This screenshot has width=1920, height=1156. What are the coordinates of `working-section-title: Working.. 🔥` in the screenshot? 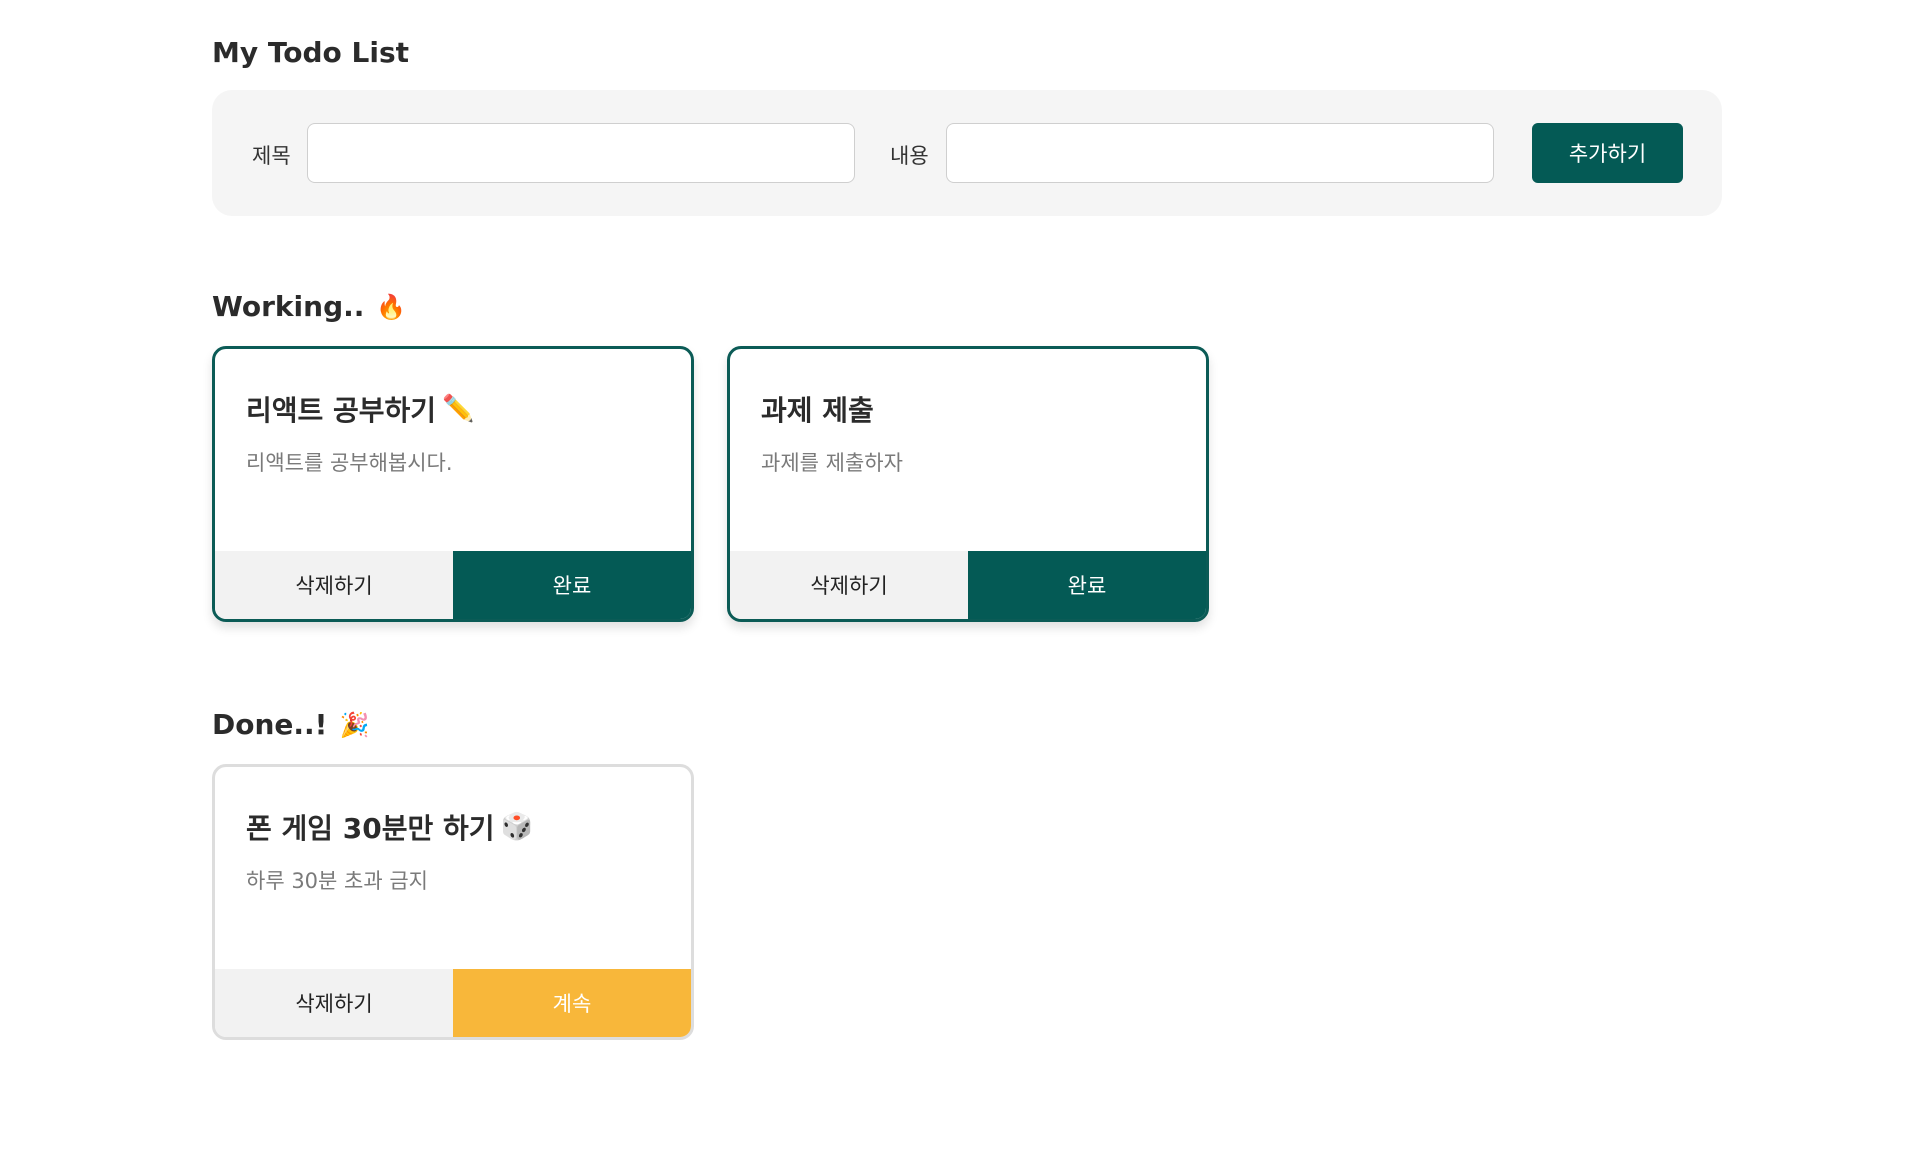 It's located at (309, 306).